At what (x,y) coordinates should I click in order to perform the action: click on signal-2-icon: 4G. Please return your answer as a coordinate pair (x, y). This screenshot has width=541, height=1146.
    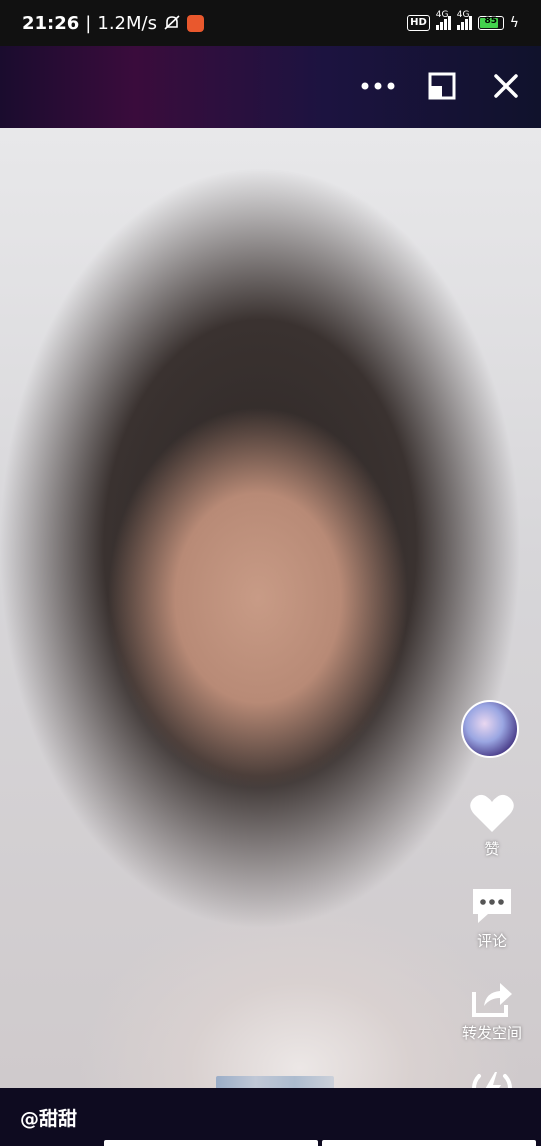
    Looking at the image, I should click on (464, 20).